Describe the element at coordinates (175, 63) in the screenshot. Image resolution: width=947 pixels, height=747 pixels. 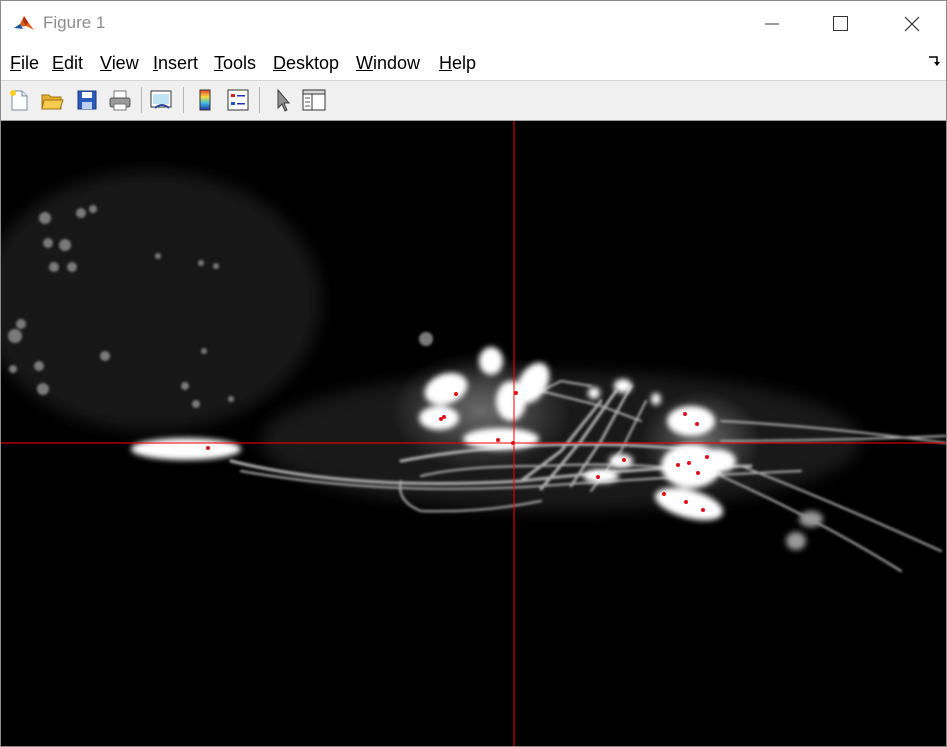
I see `menu-insert: Insert` at that location.